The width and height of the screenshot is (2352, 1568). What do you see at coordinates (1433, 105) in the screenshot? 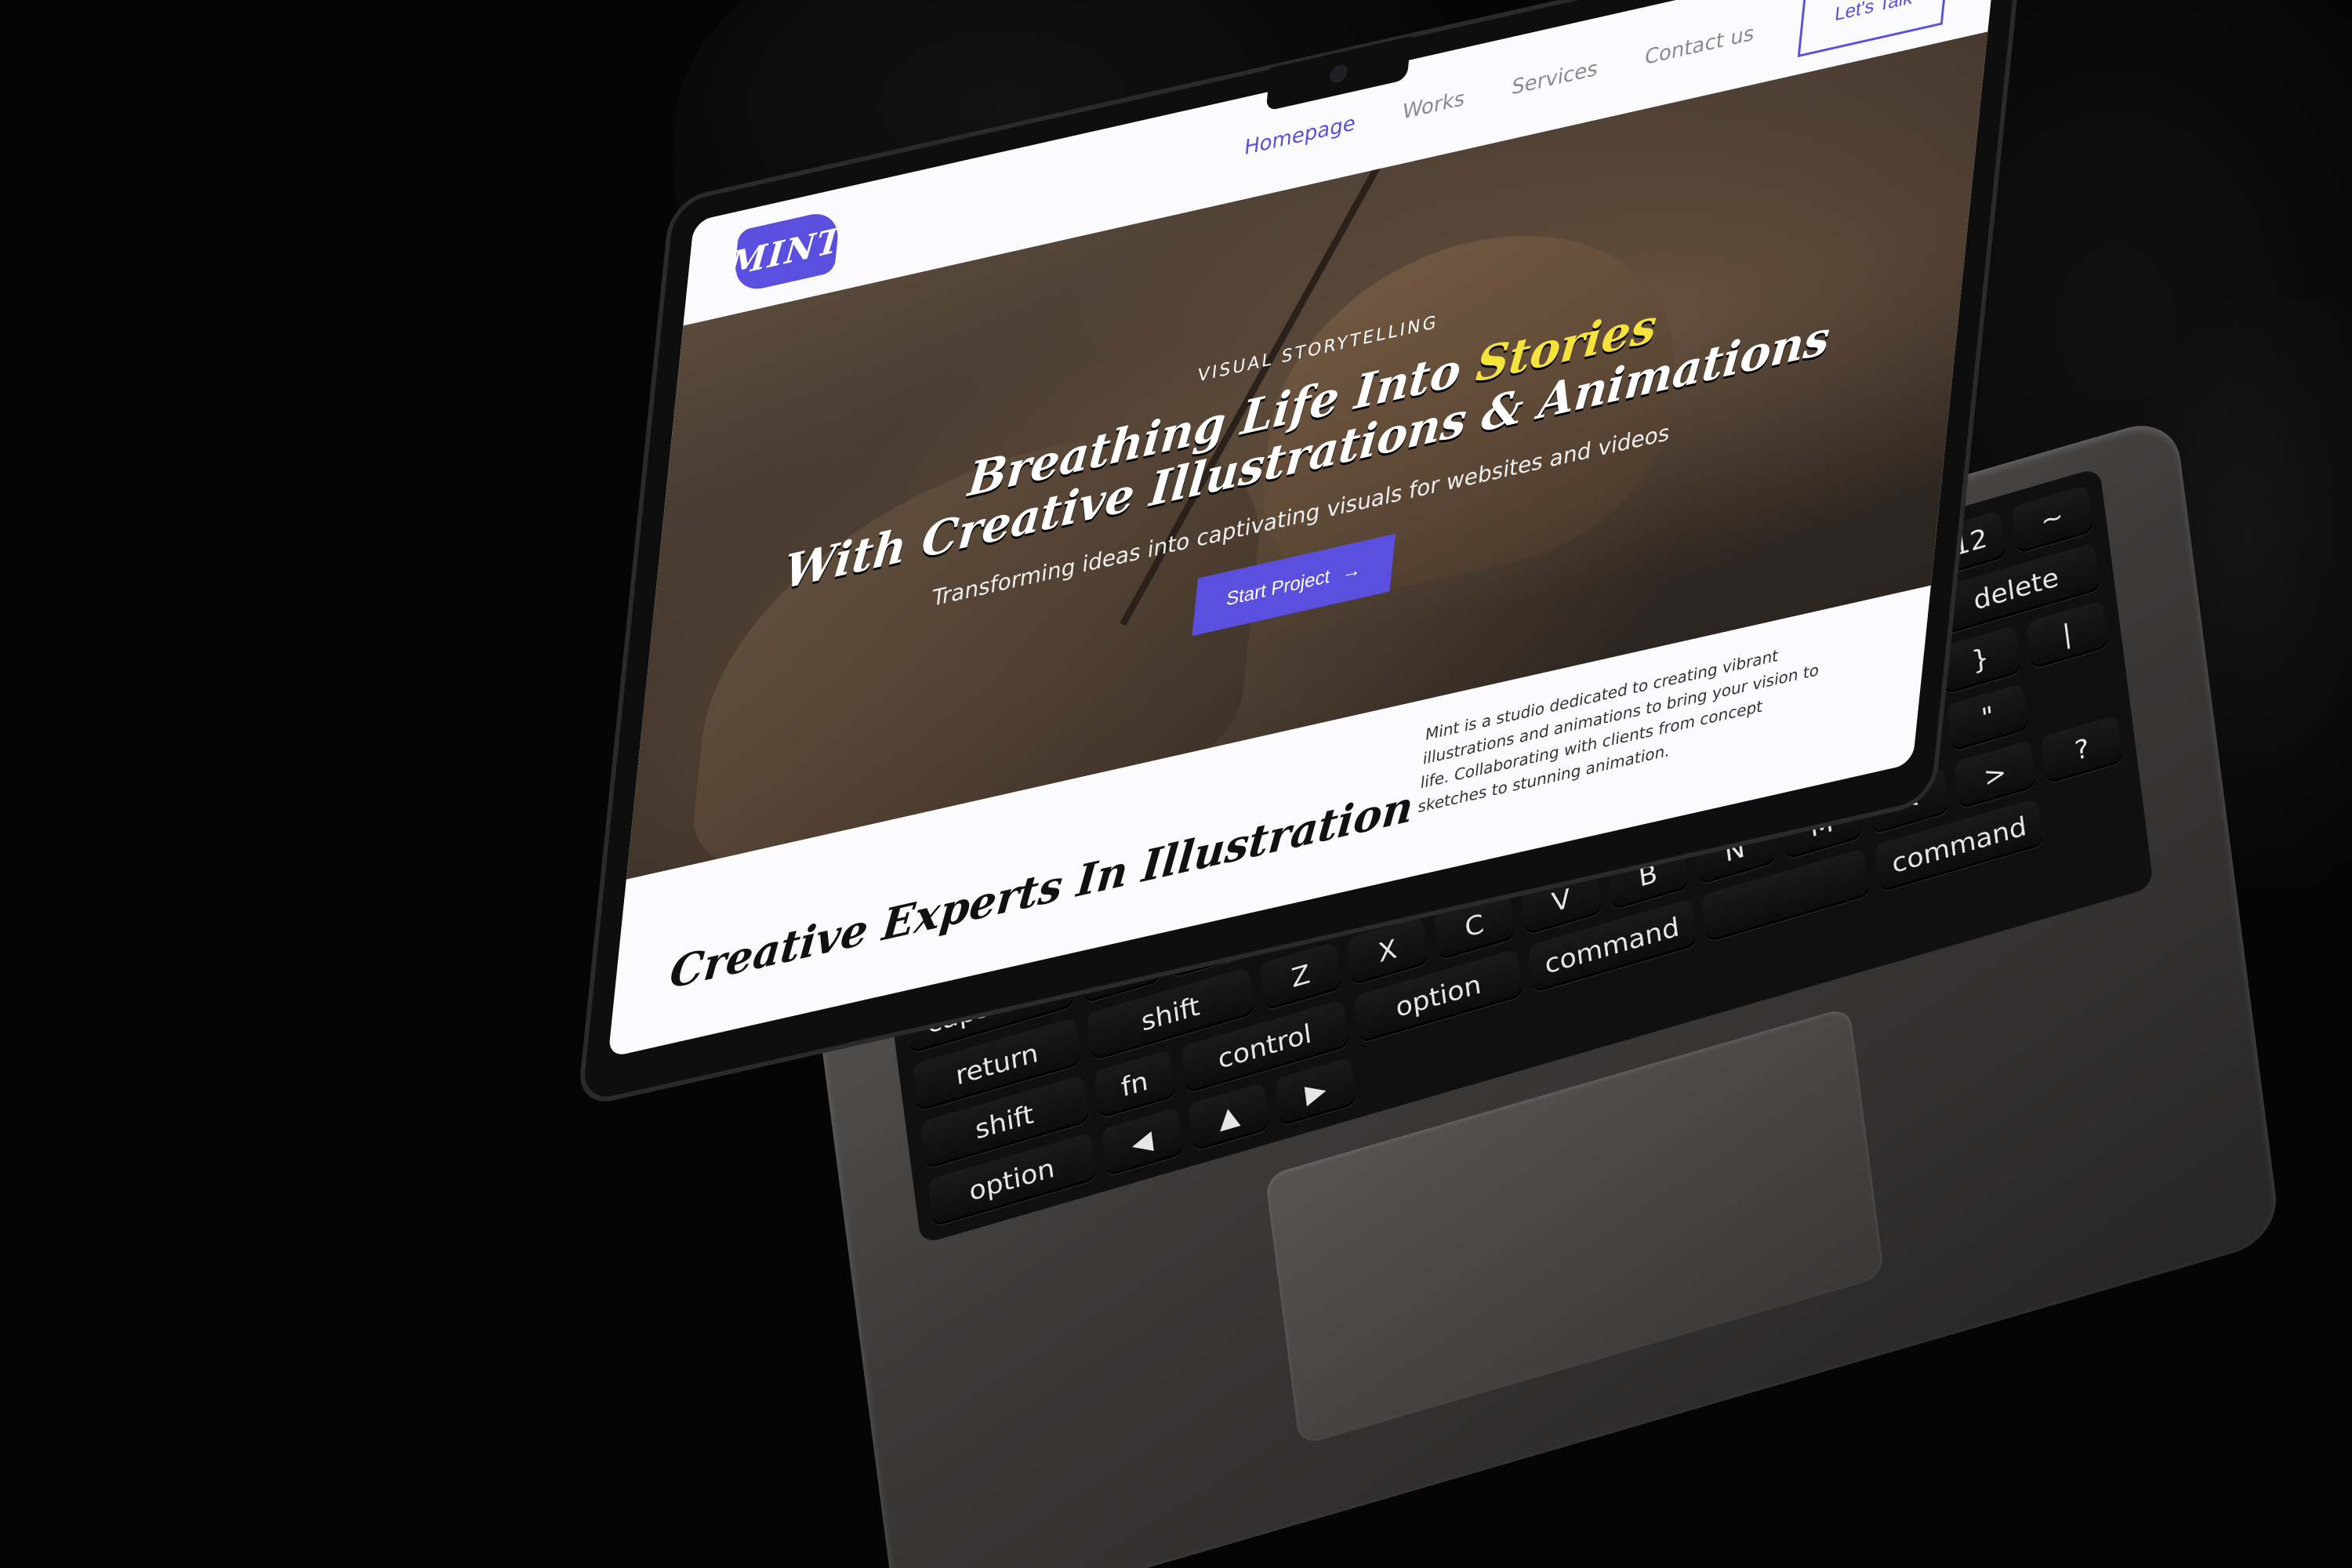
I see `nav-item-works: Works` at bounding box center [1433, 105].